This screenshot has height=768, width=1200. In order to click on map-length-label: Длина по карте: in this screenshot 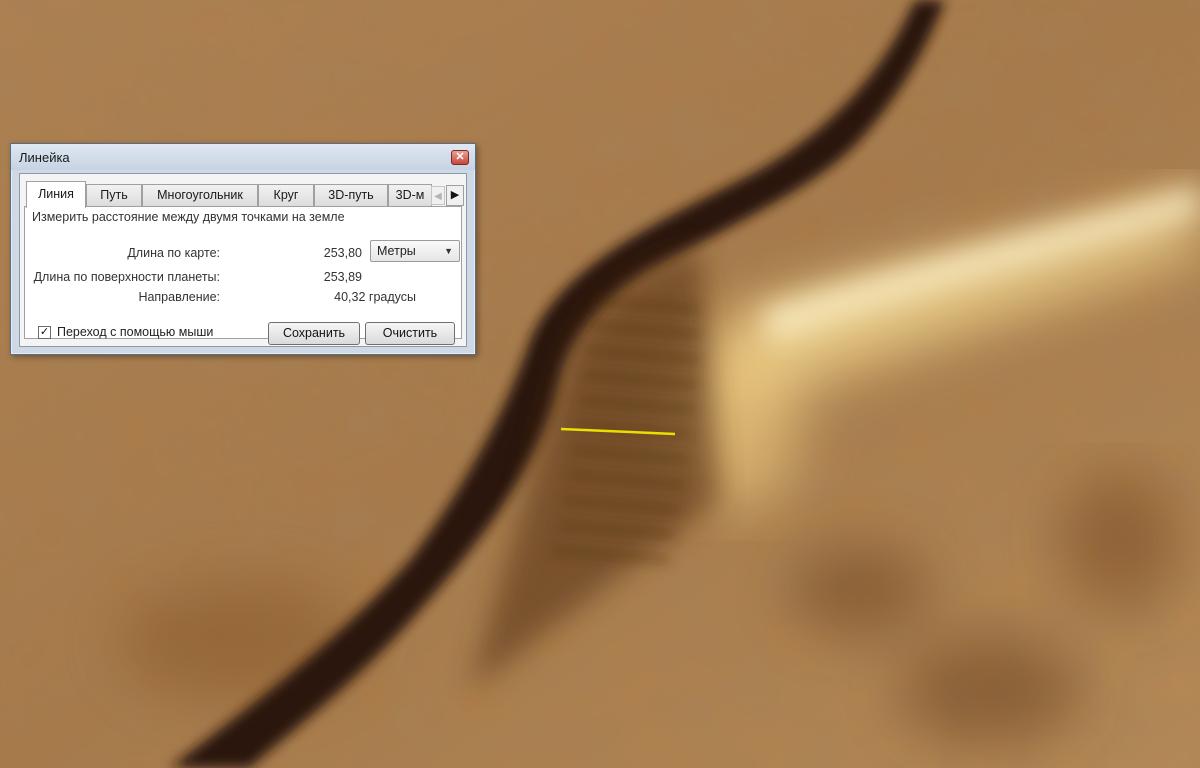, I will do `click(173, 253)`.